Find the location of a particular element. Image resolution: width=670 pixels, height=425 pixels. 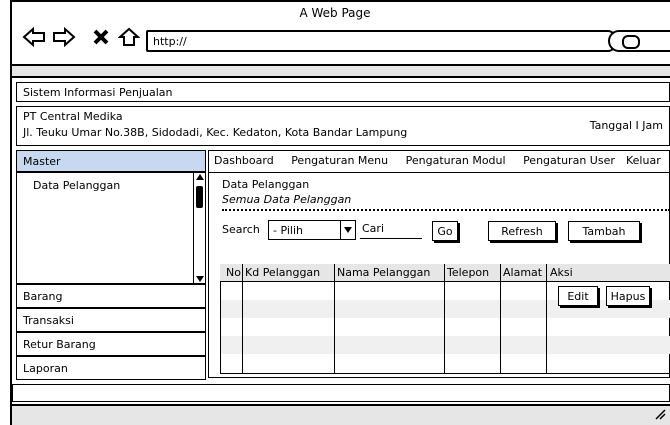

cari-input is located at coordinates (391, 238).